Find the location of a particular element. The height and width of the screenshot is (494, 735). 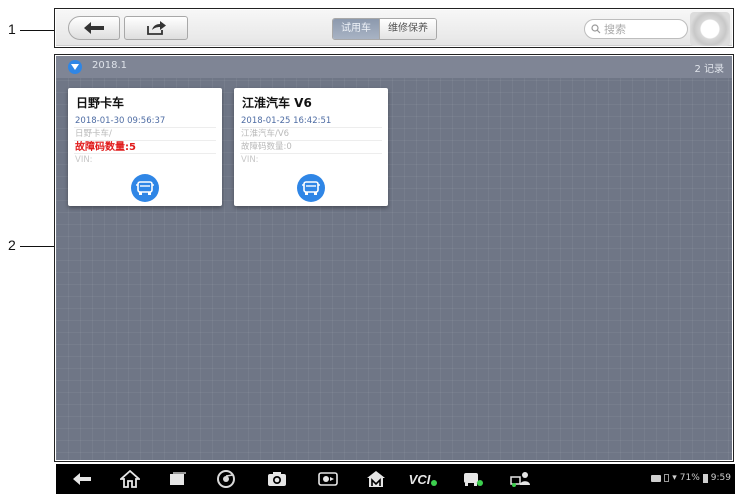

battery-percent: 71% is located at coordinates (689, 478).